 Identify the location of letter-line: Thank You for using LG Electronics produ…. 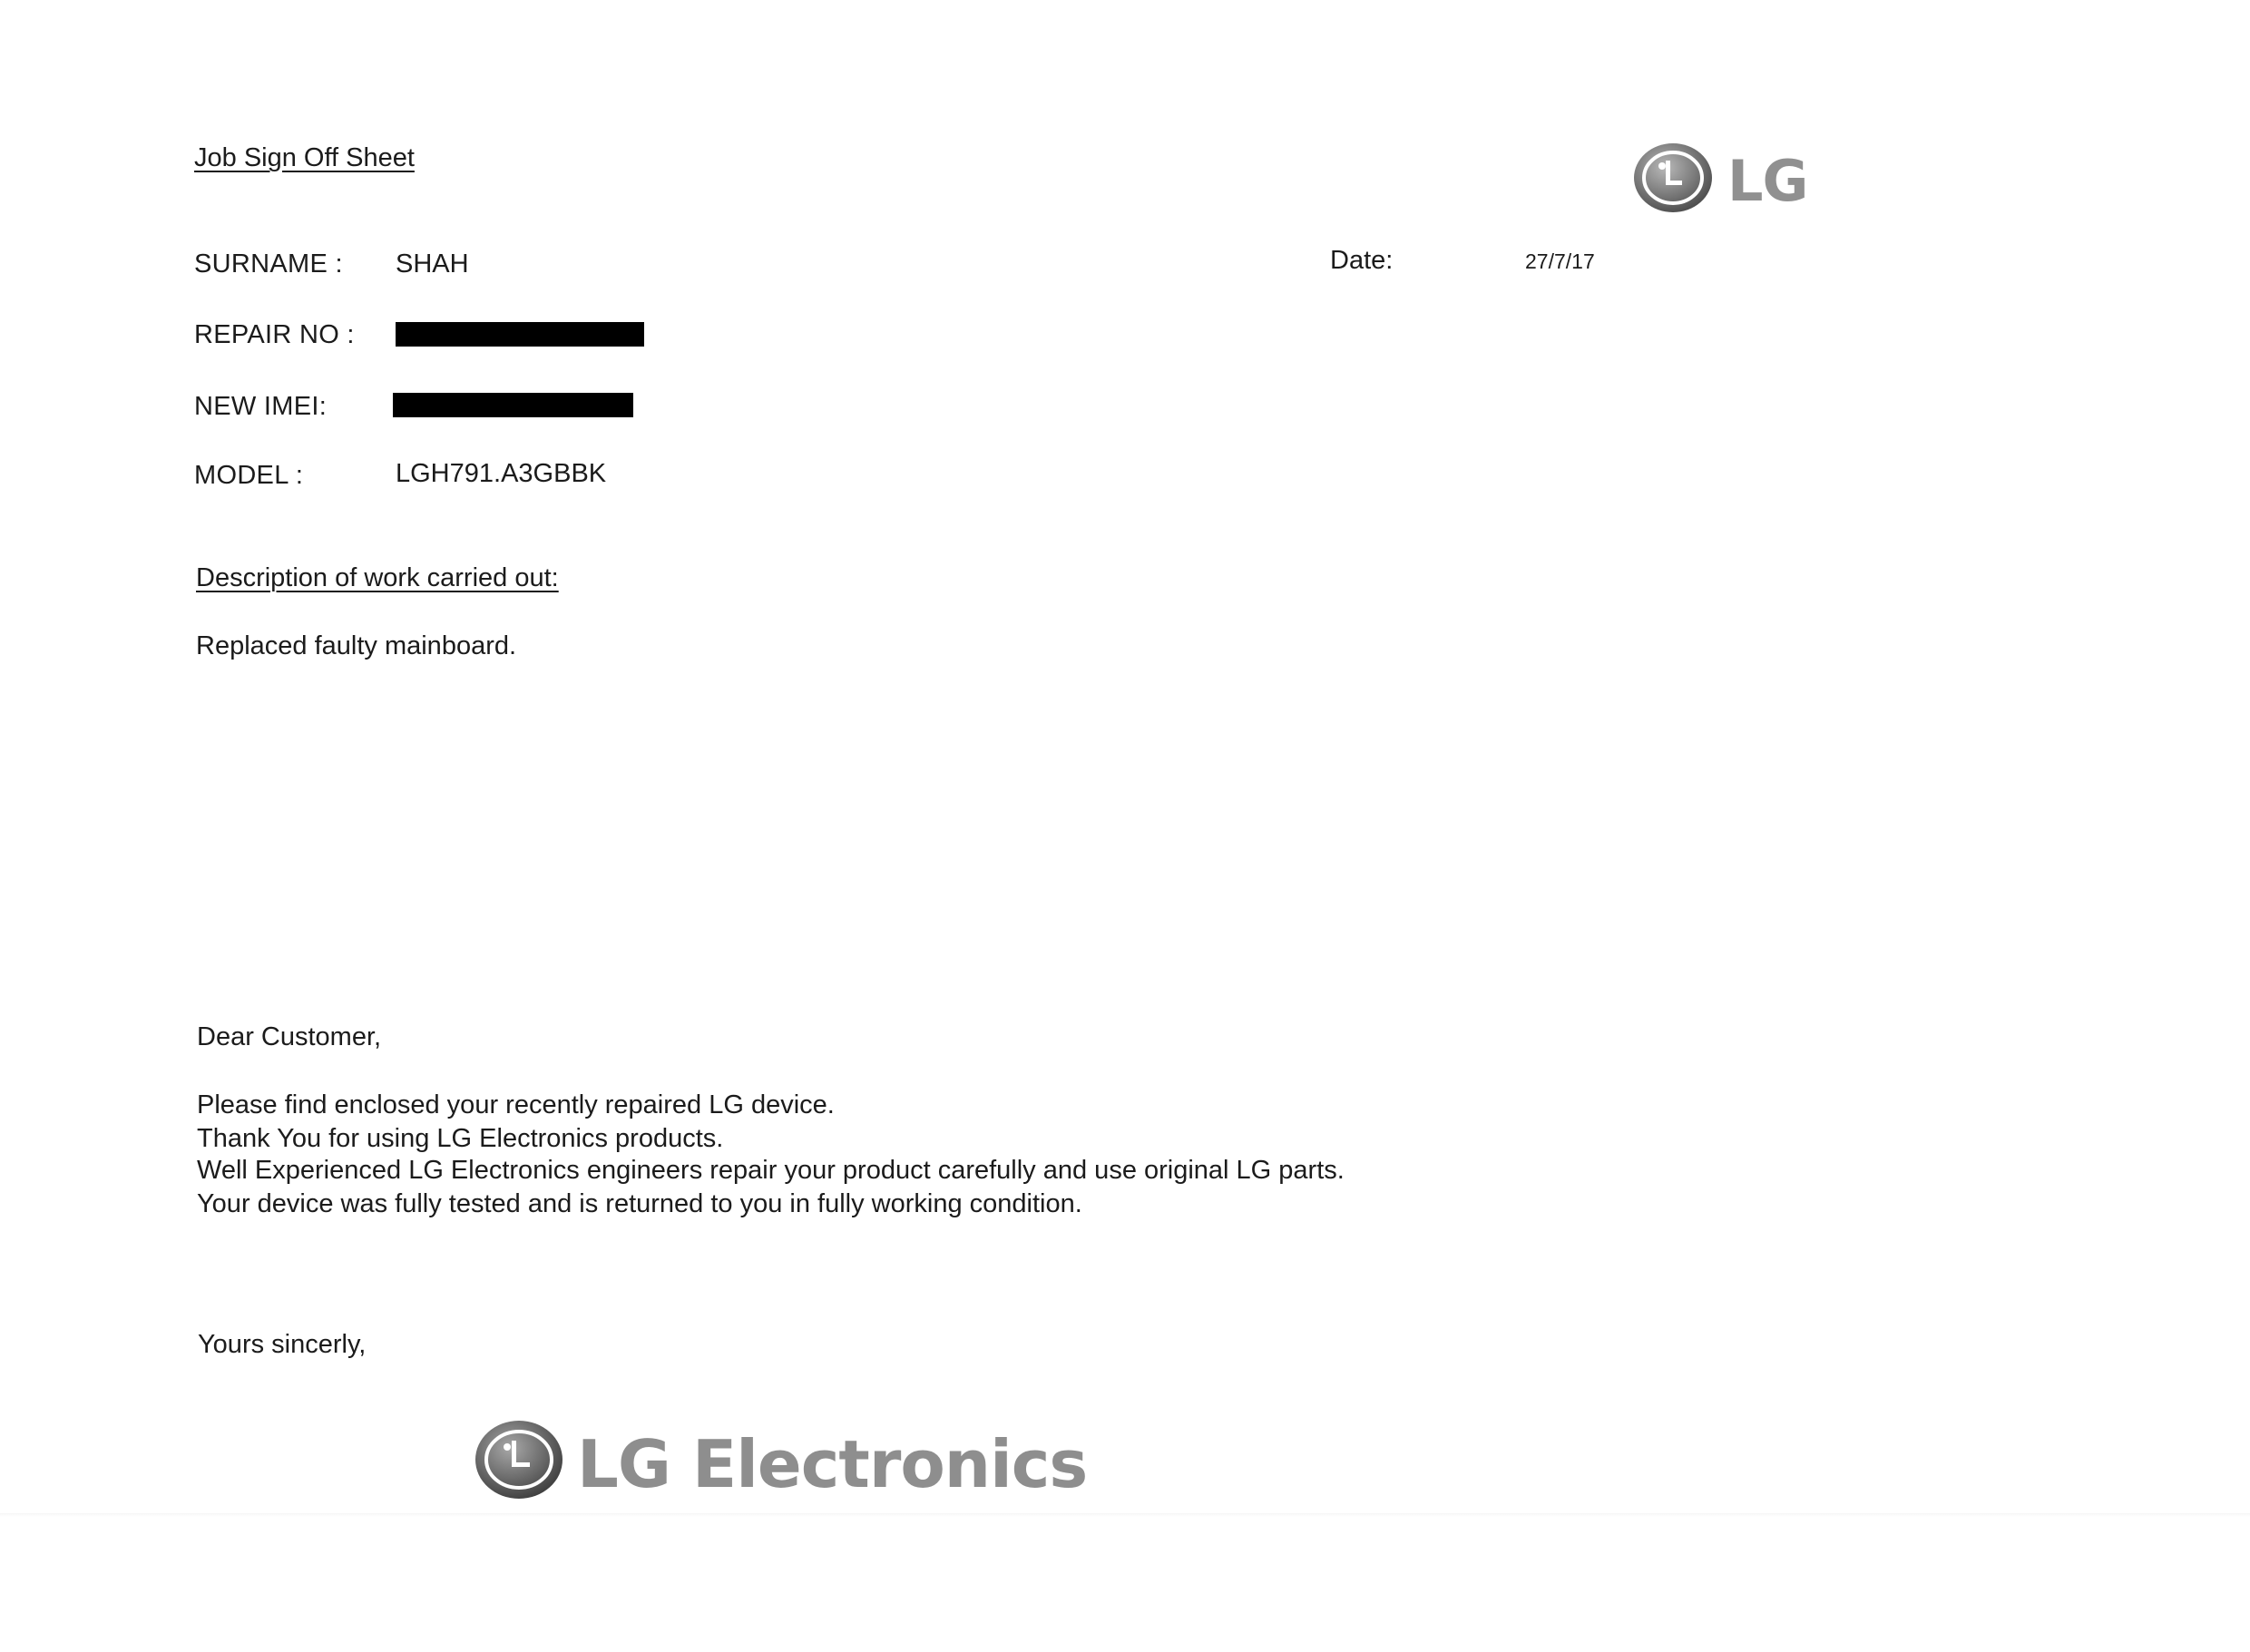
(460, 1138).